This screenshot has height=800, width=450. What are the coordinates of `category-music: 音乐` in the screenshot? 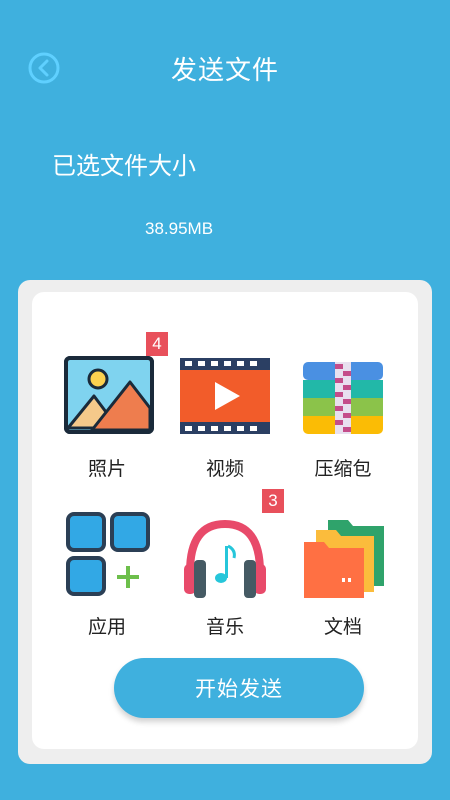 It's located at (225, 580).